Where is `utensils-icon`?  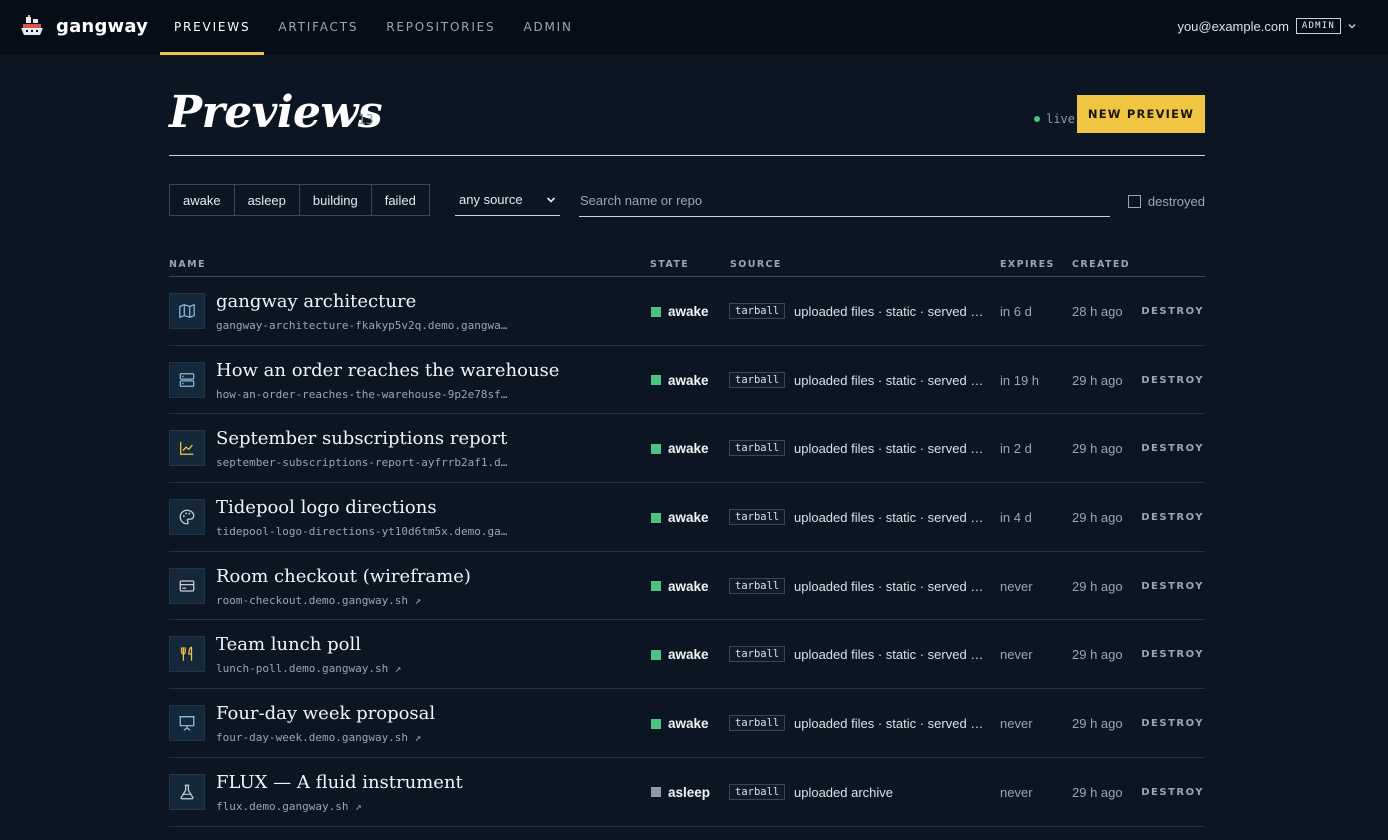
utensils-icon is located at coordinates (186, 654).